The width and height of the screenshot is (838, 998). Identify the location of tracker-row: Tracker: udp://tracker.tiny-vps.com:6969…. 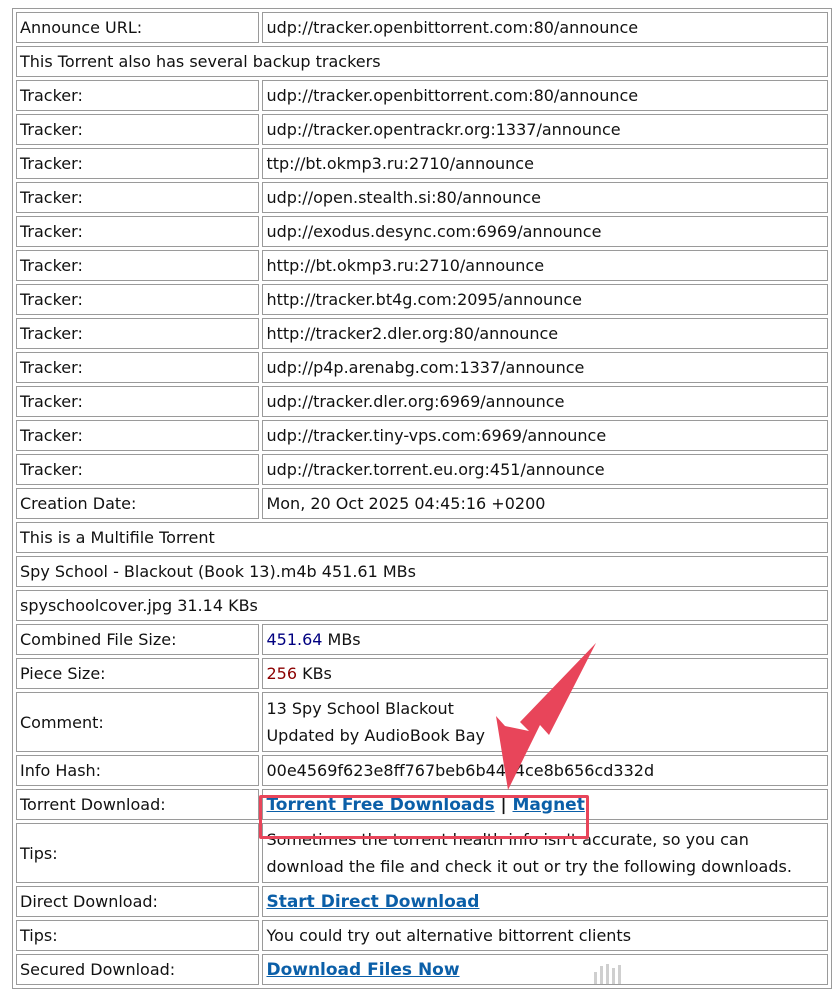
(422, 435).